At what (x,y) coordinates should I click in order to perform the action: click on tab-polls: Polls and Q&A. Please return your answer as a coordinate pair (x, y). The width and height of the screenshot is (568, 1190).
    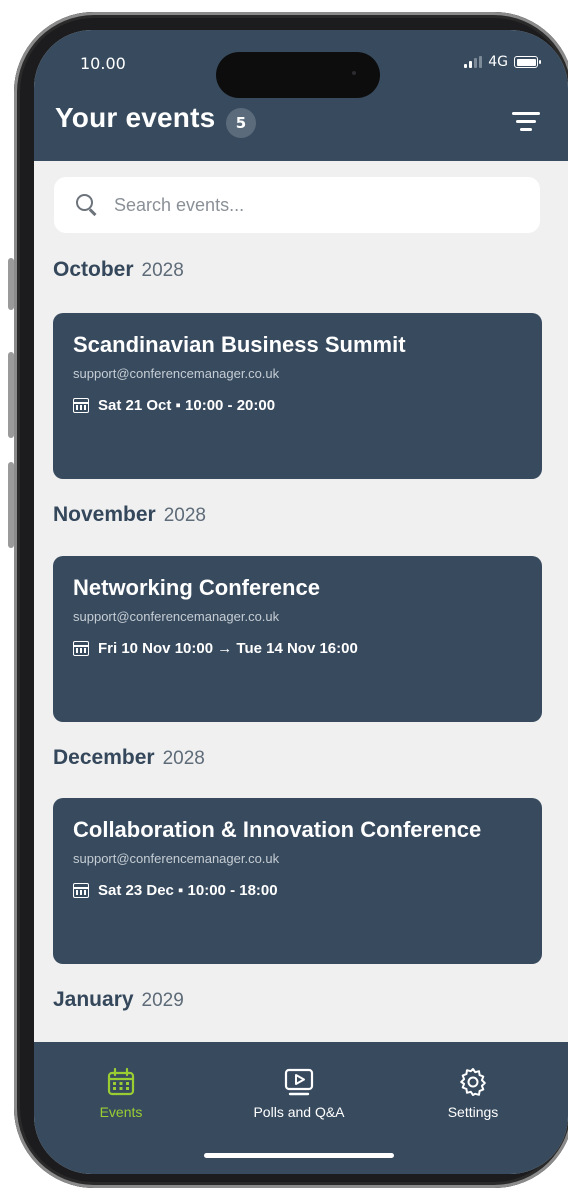
    Looking at the image, I should click on (299, 1093).